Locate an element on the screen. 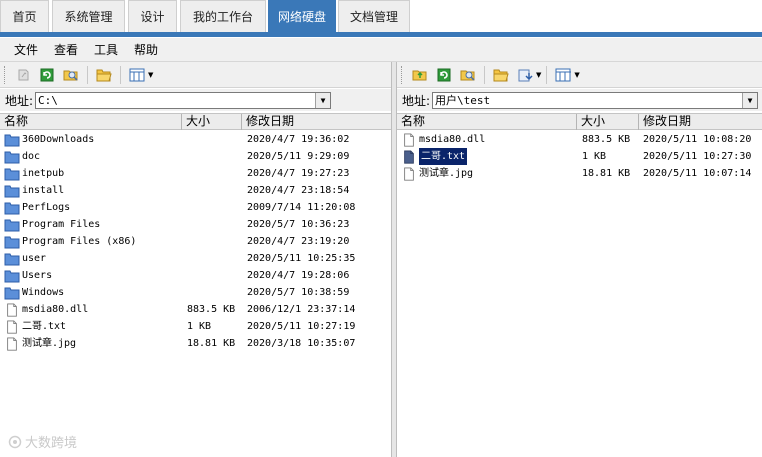 Image resolution: width=762 pixels, height=457 pixels. file-row-selected: 二哥.txt 1 KB 2020/5/11 10:27:30 is located at coordinates (579, 156).